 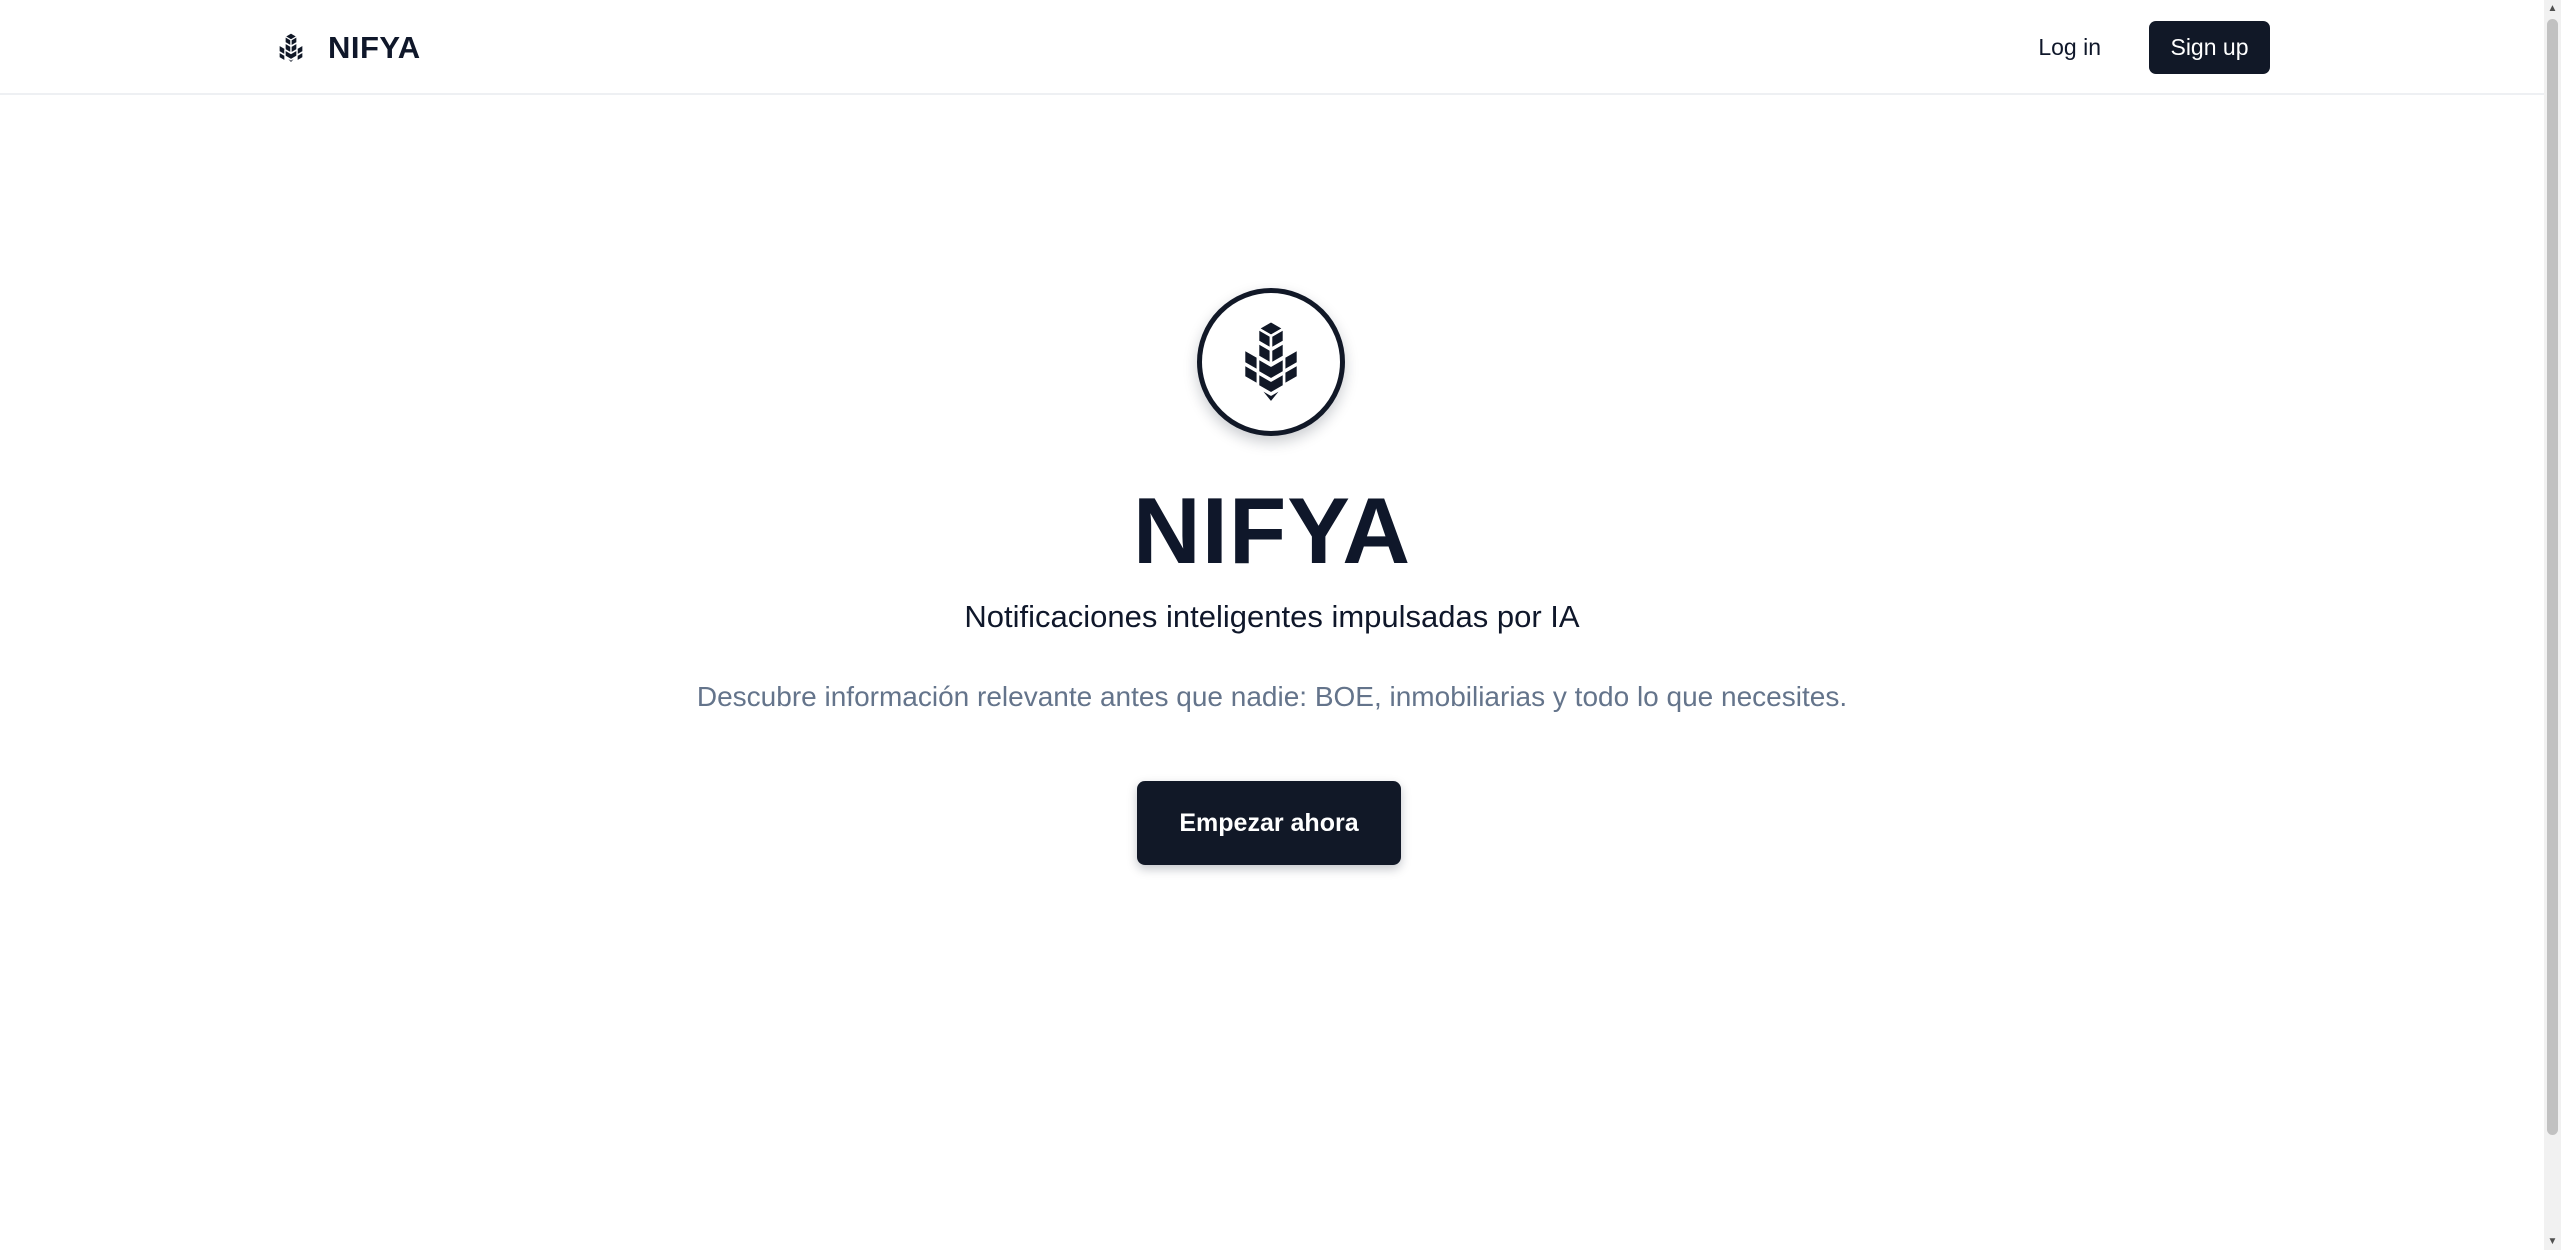 What do you see at coordinates (1269, 823) in the screenshot?
I see `get-started-button: Empezar ahora` at bounding box center [1269, 823].